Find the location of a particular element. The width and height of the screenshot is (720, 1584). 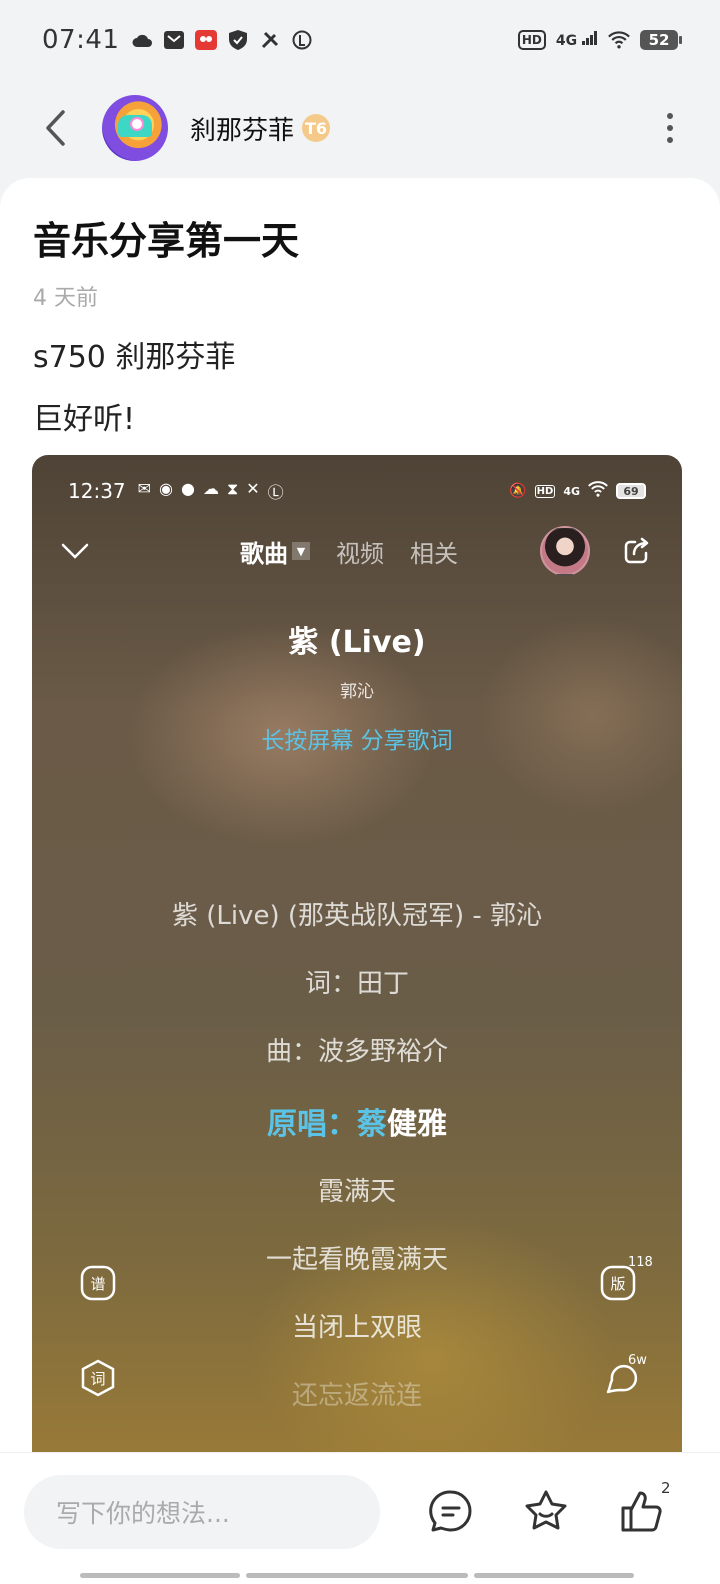

back-button is located at coordinates (55, 128).